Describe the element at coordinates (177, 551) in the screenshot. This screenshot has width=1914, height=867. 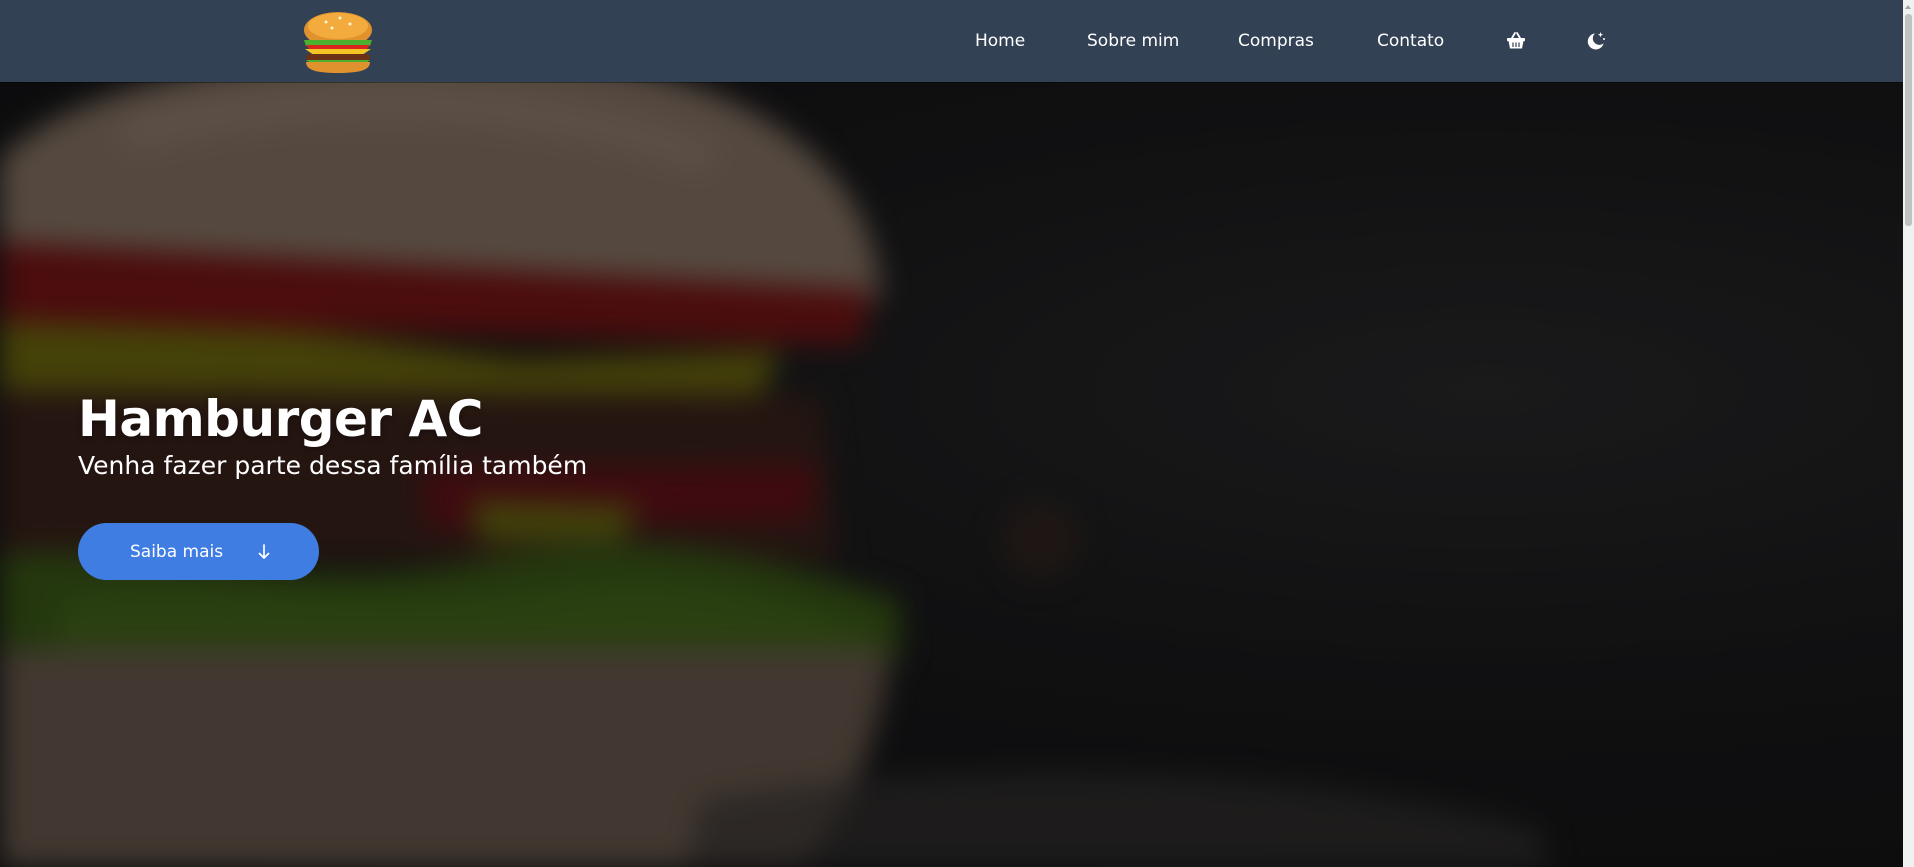
I see `saiba-mais-label: Saiba mais` at that location.